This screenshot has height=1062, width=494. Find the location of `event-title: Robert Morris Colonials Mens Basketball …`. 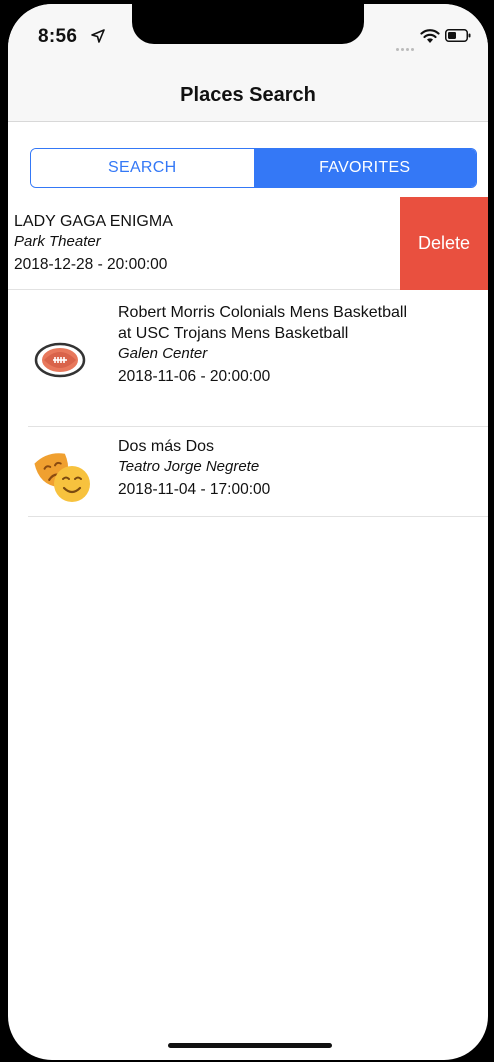

event-title: Robert Morris Colonials Mens Basketball … is located at coordinates (262, 323).